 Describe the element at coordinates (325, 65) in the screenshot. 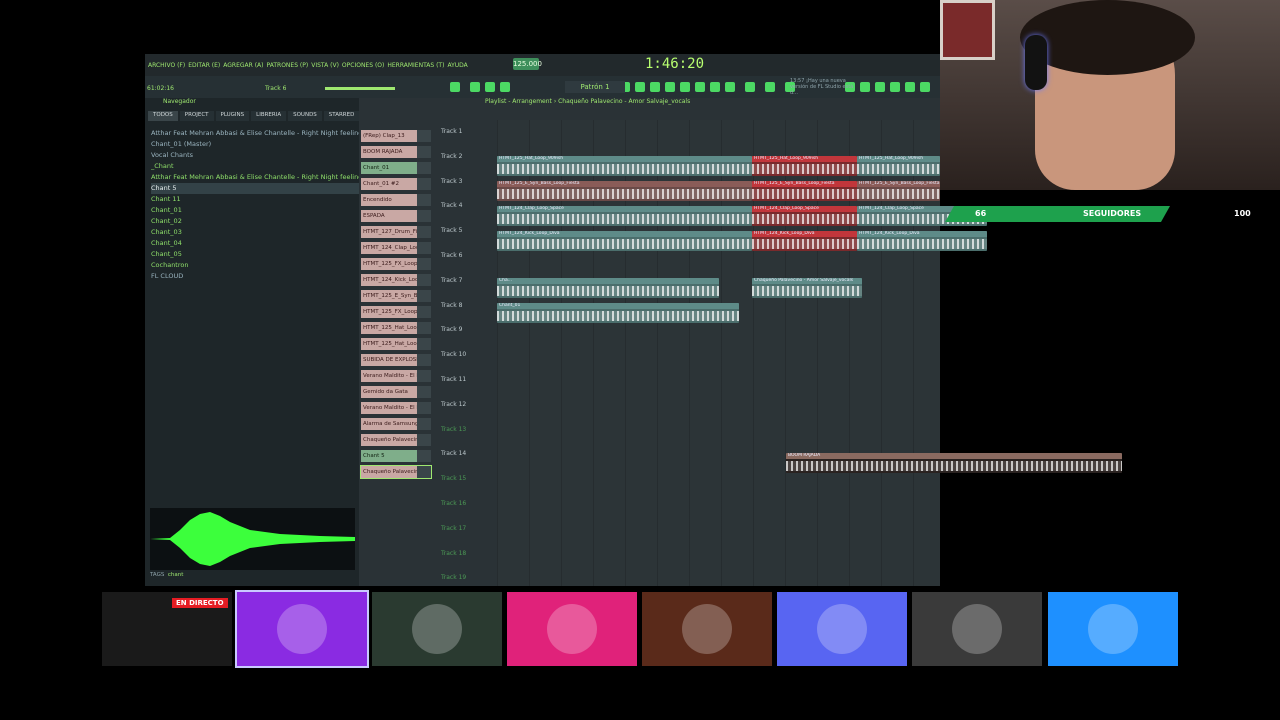

I see `menu-item: VISTA (V)` at that location.